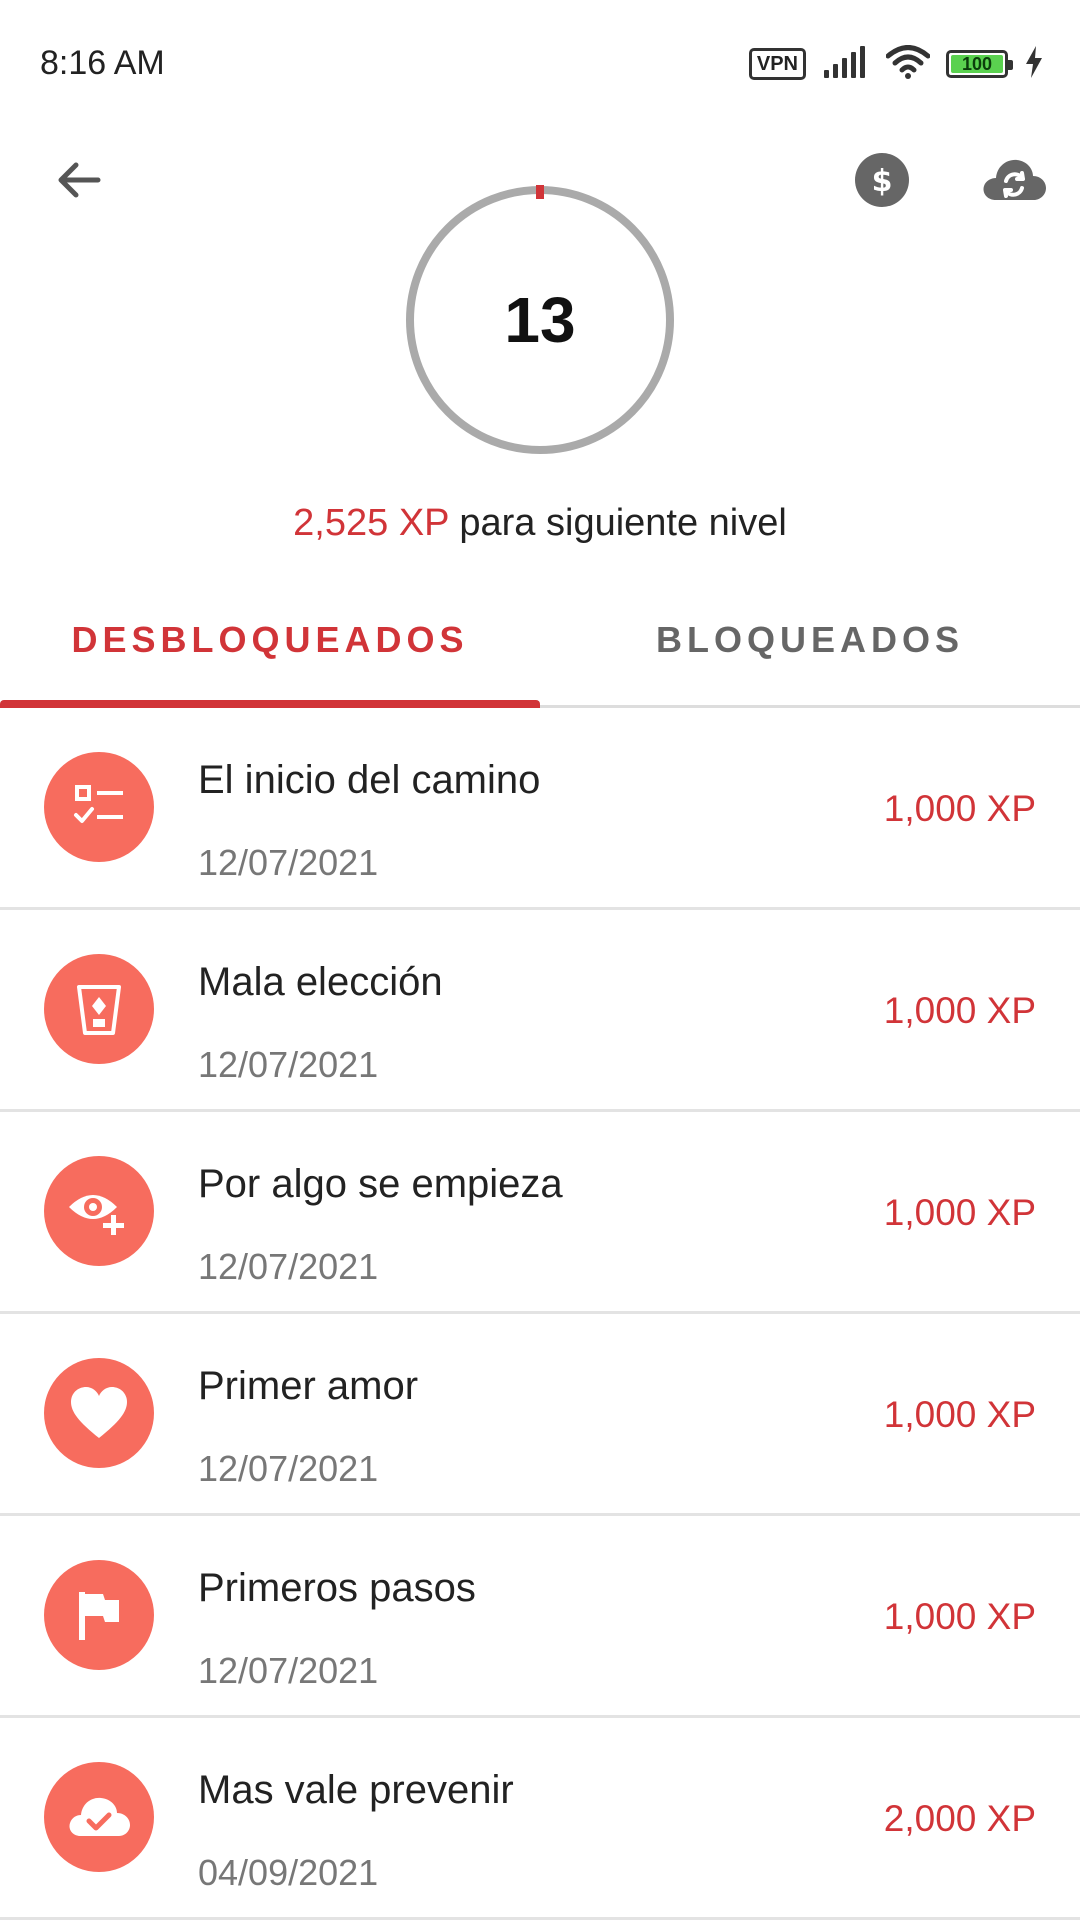  What do you see at coordinates (99, 1413) in the screenshot?
I see `heart-icon` at bounding box center [99, 1413].